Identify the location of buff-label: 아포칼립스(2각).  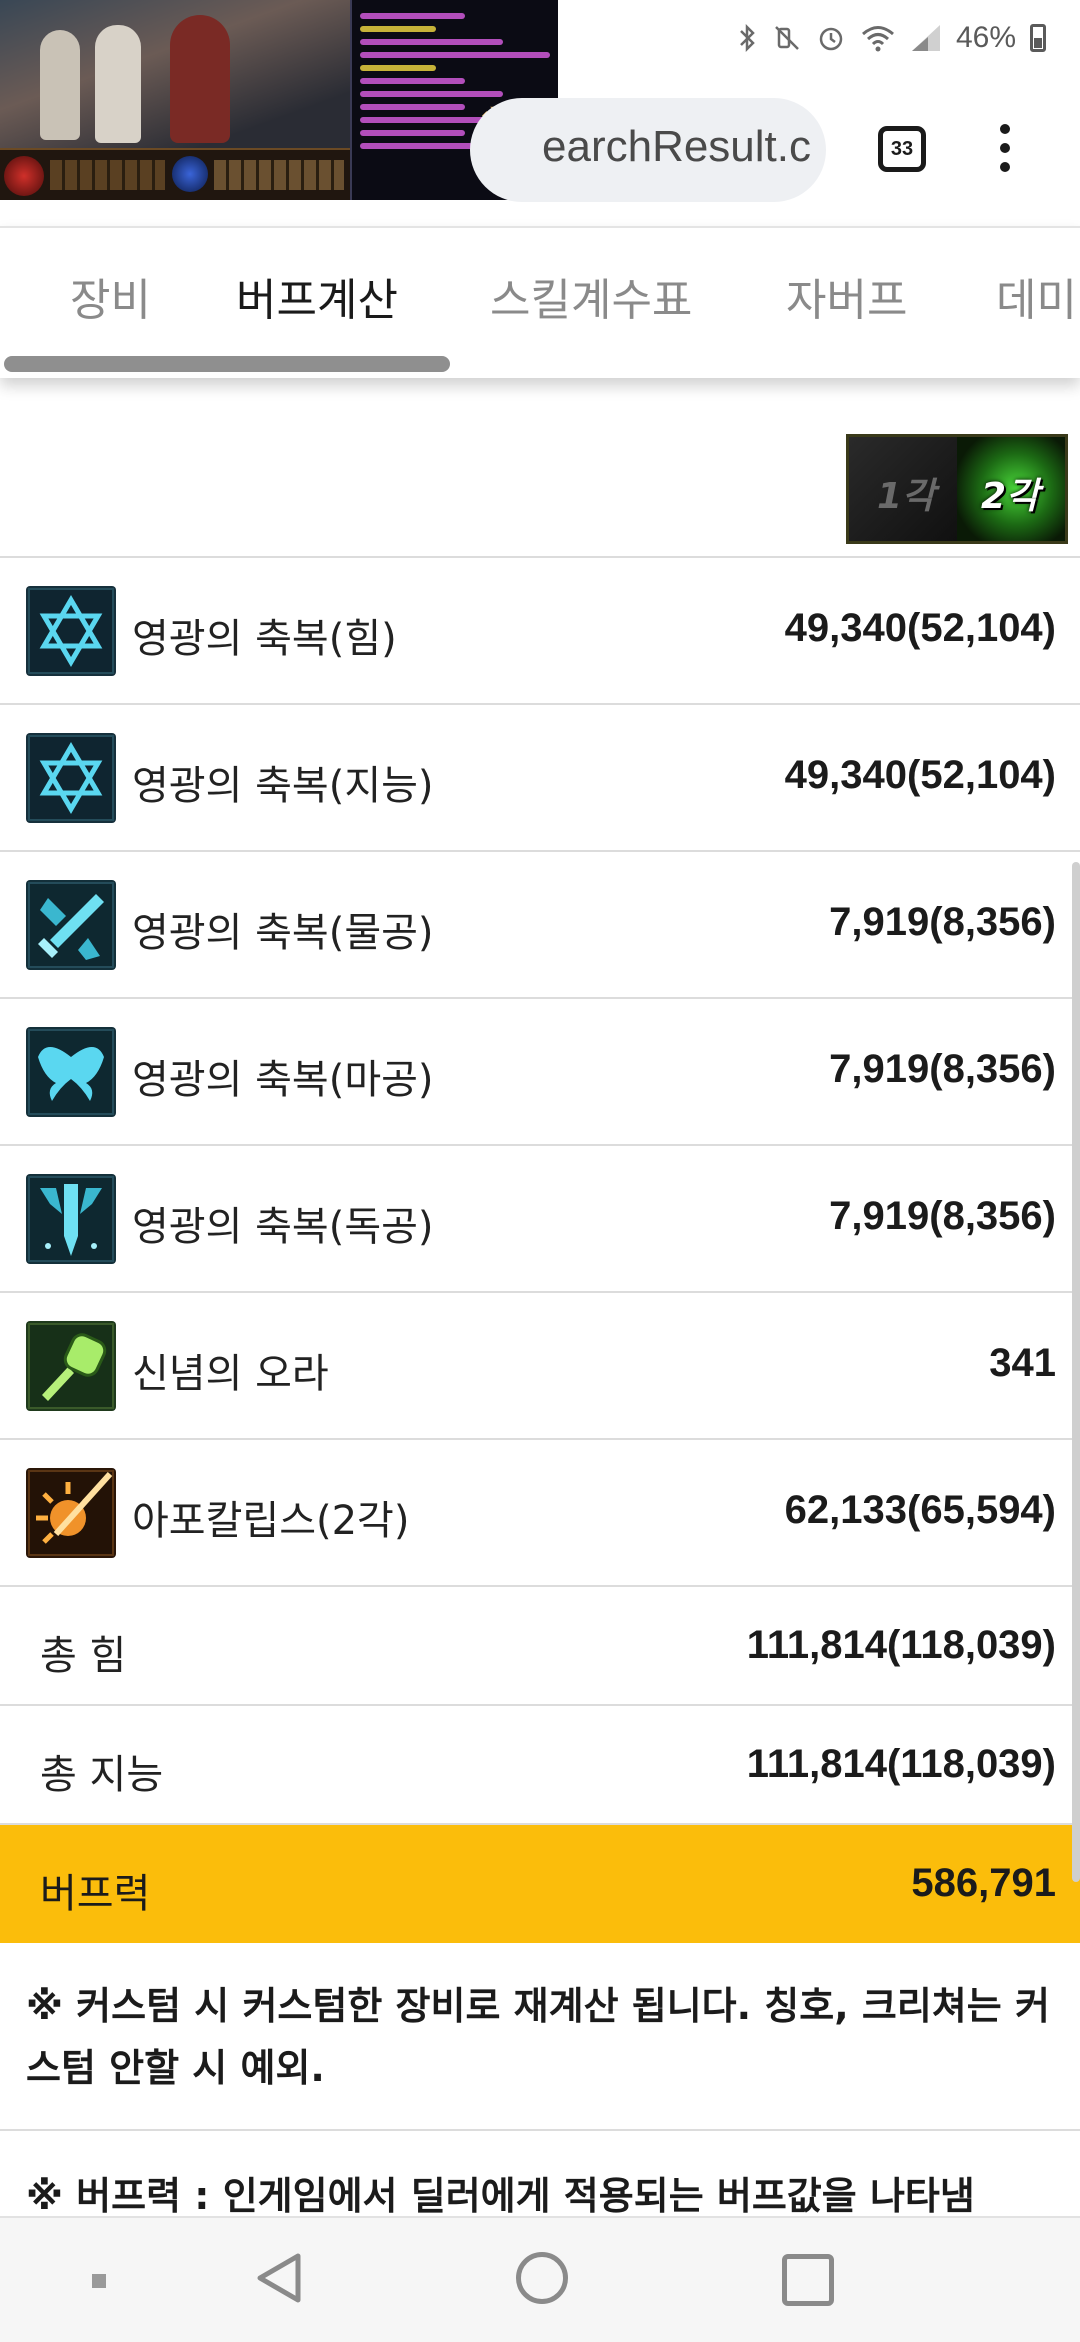
(271, 1521).